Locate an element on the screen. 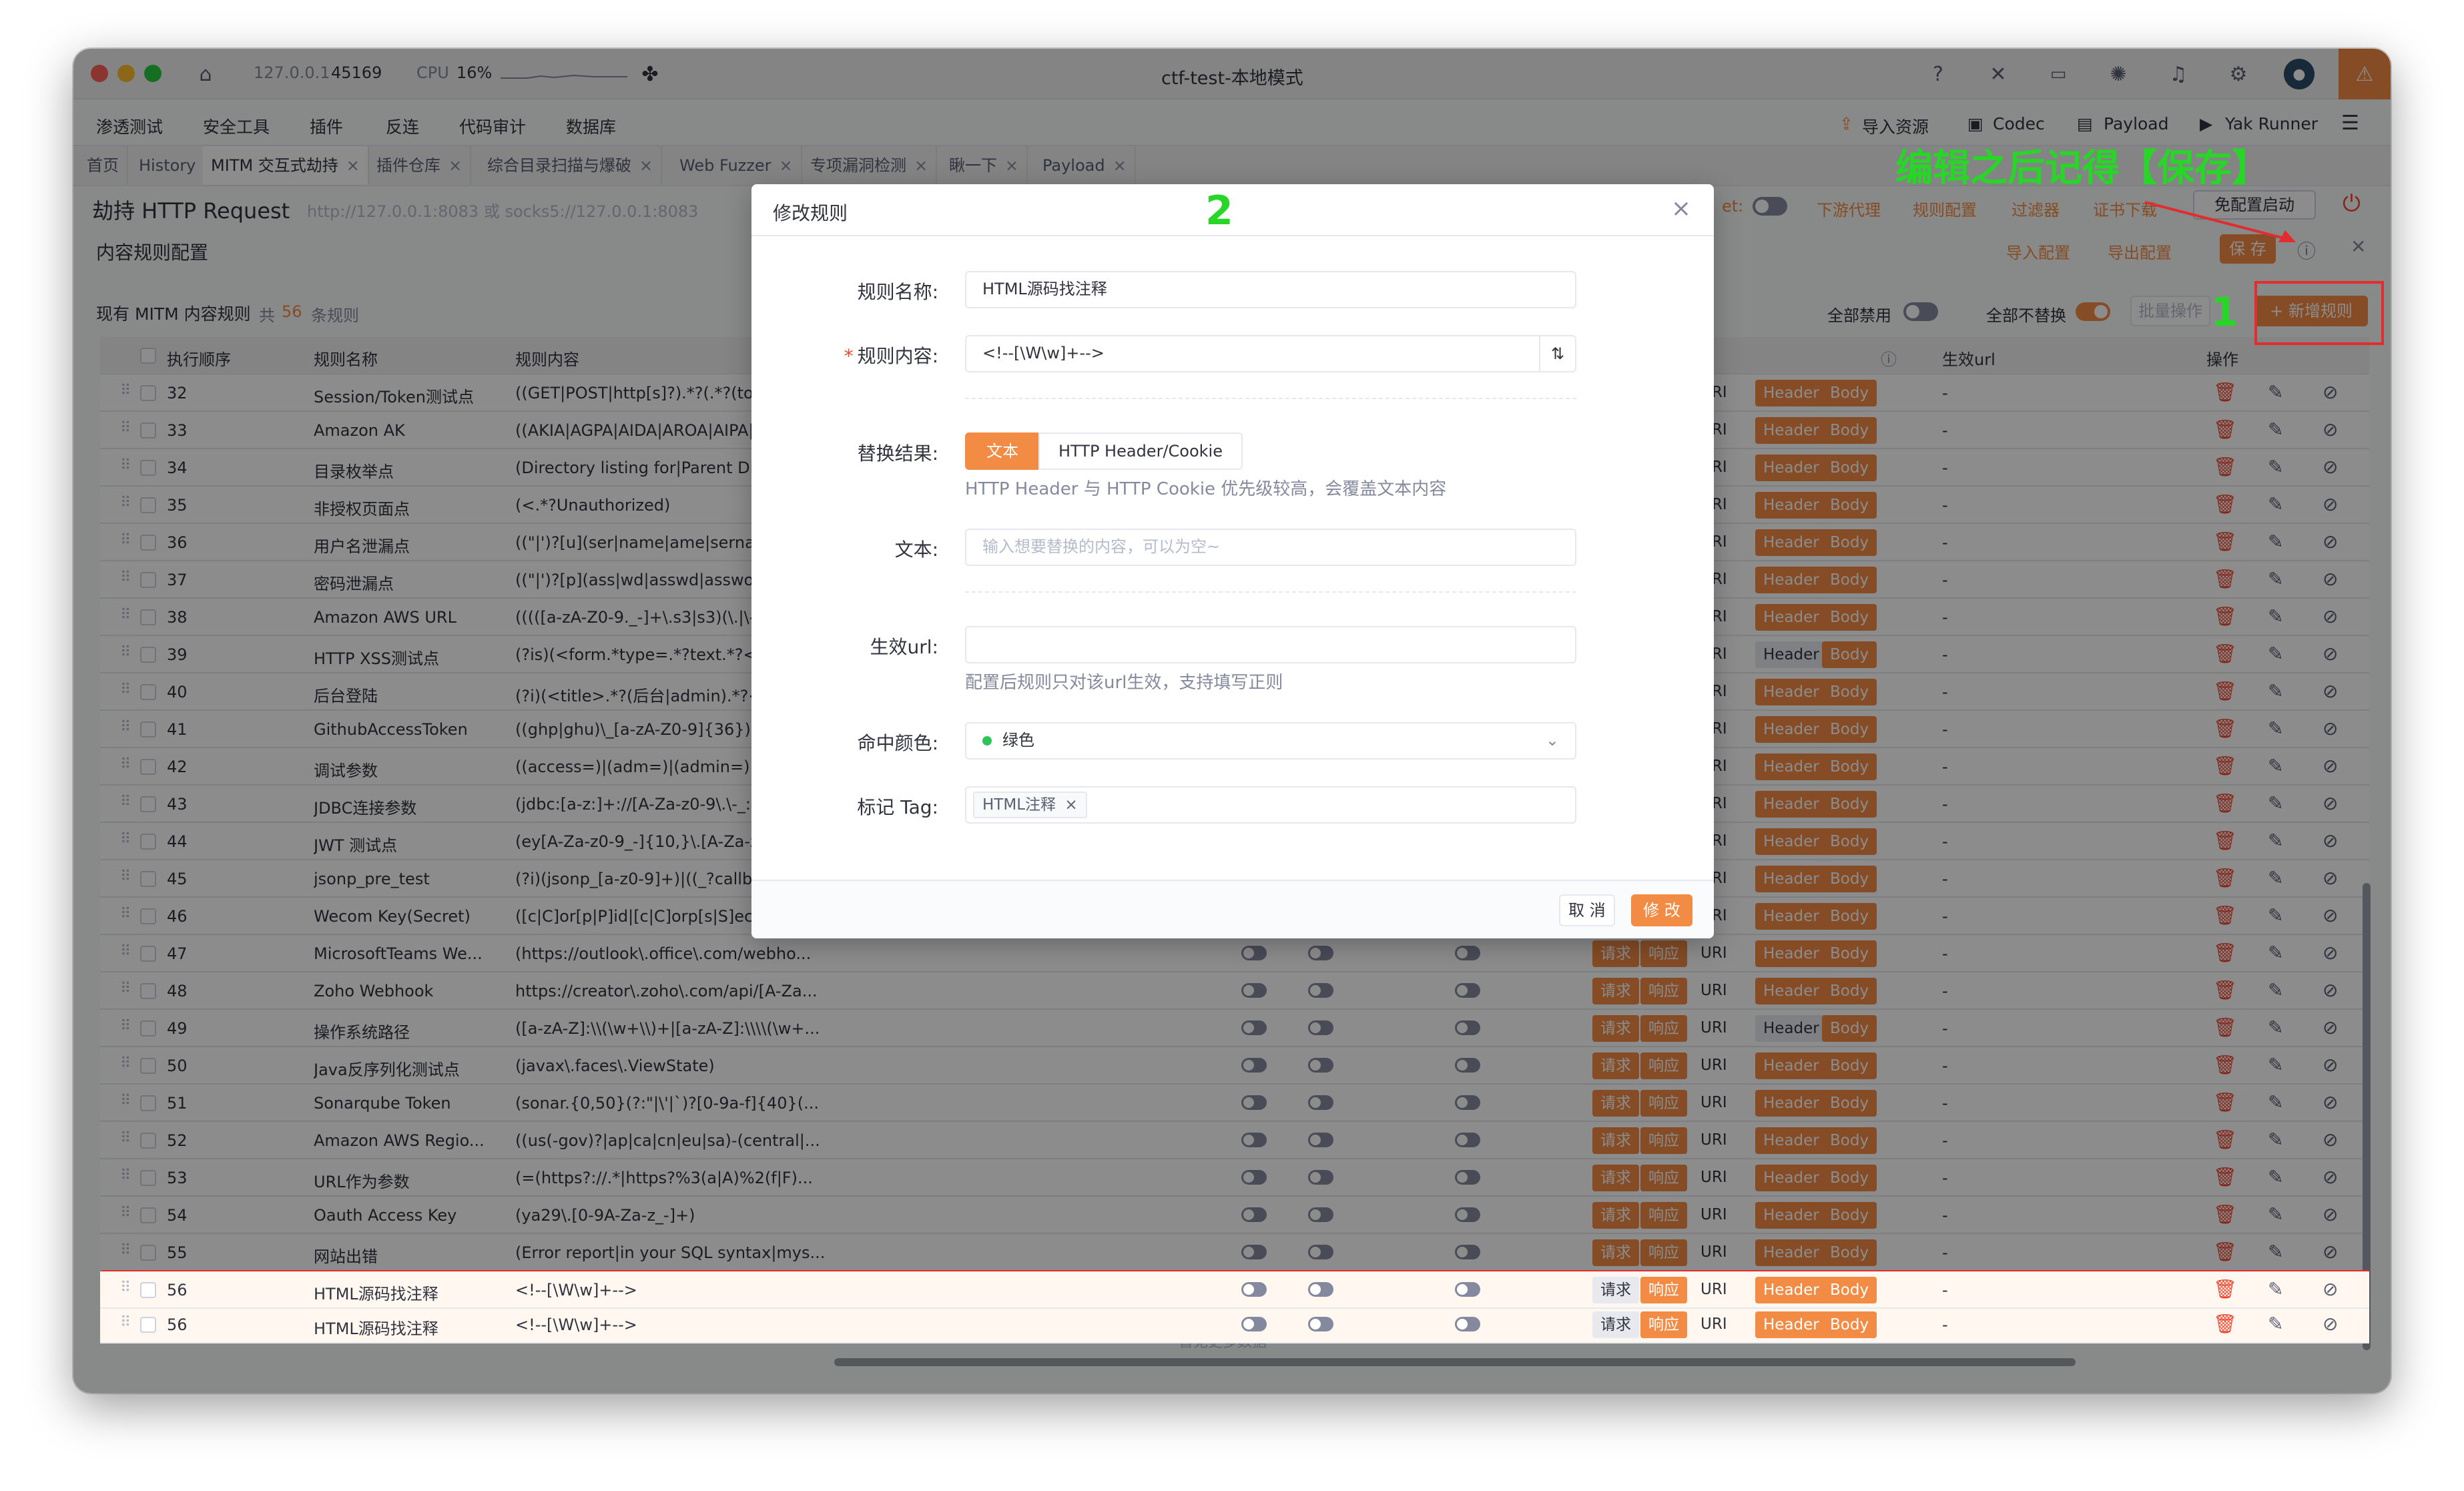  dialog-title: 修改规则 is located at coordinates (811, 213).